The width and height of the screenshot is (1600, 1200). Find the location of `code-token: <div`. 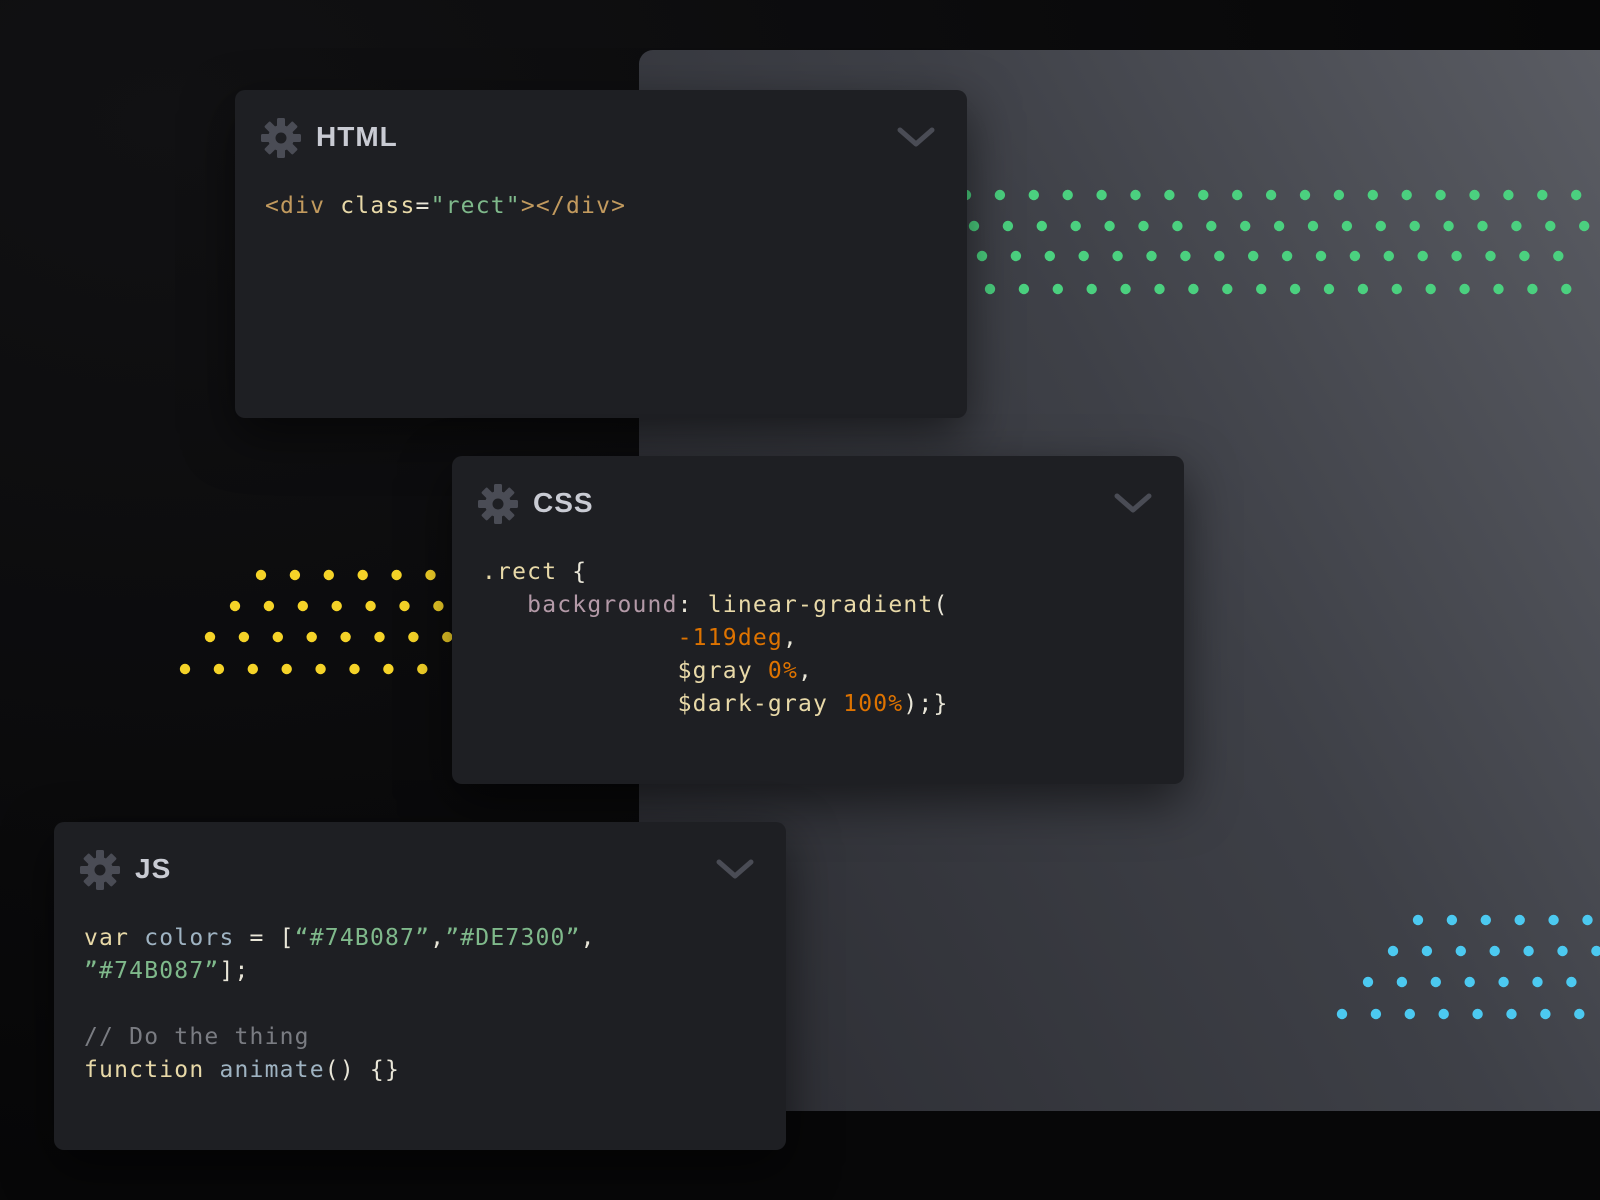

code-token: <div is located at coordinates (303, 206).